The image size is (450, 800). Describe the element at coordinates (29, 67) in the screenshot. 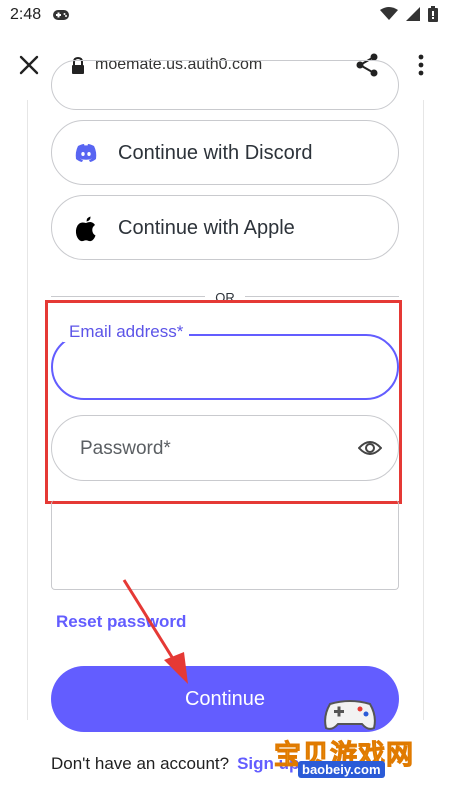

I see `close-icon` at that location.